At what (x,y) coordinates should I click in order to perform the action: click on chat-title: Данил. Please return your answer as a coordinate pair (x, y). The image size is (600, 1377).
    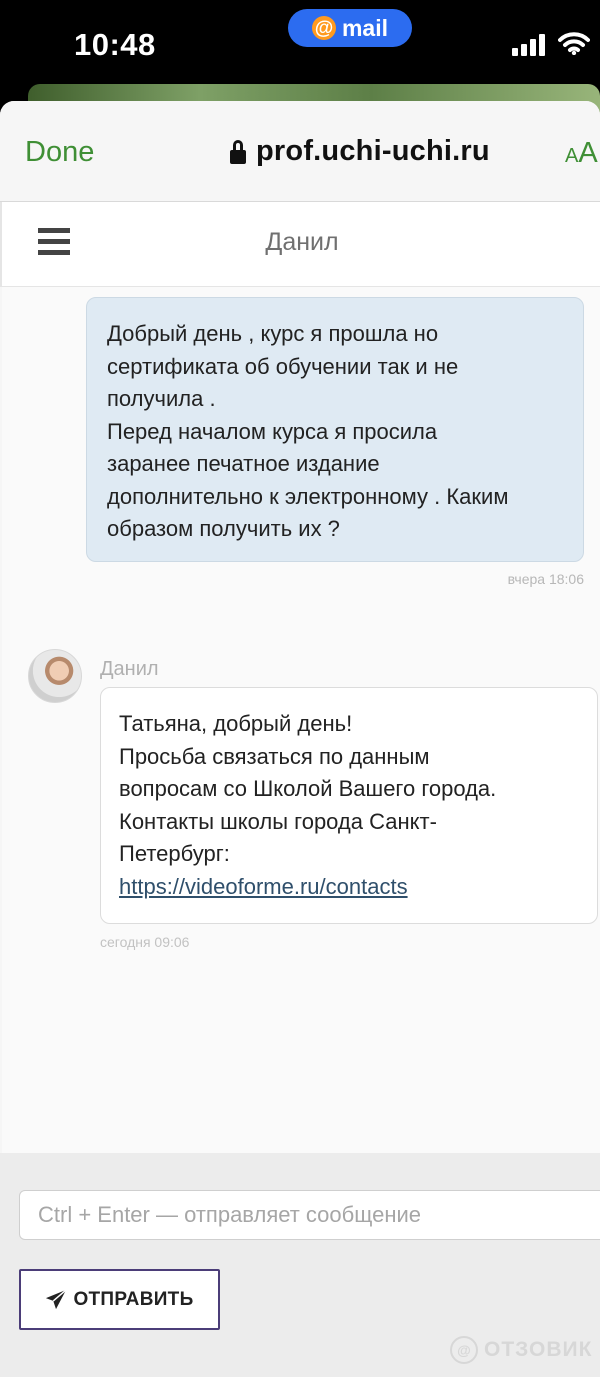
    Looking at the image, I should click on (302, 242).